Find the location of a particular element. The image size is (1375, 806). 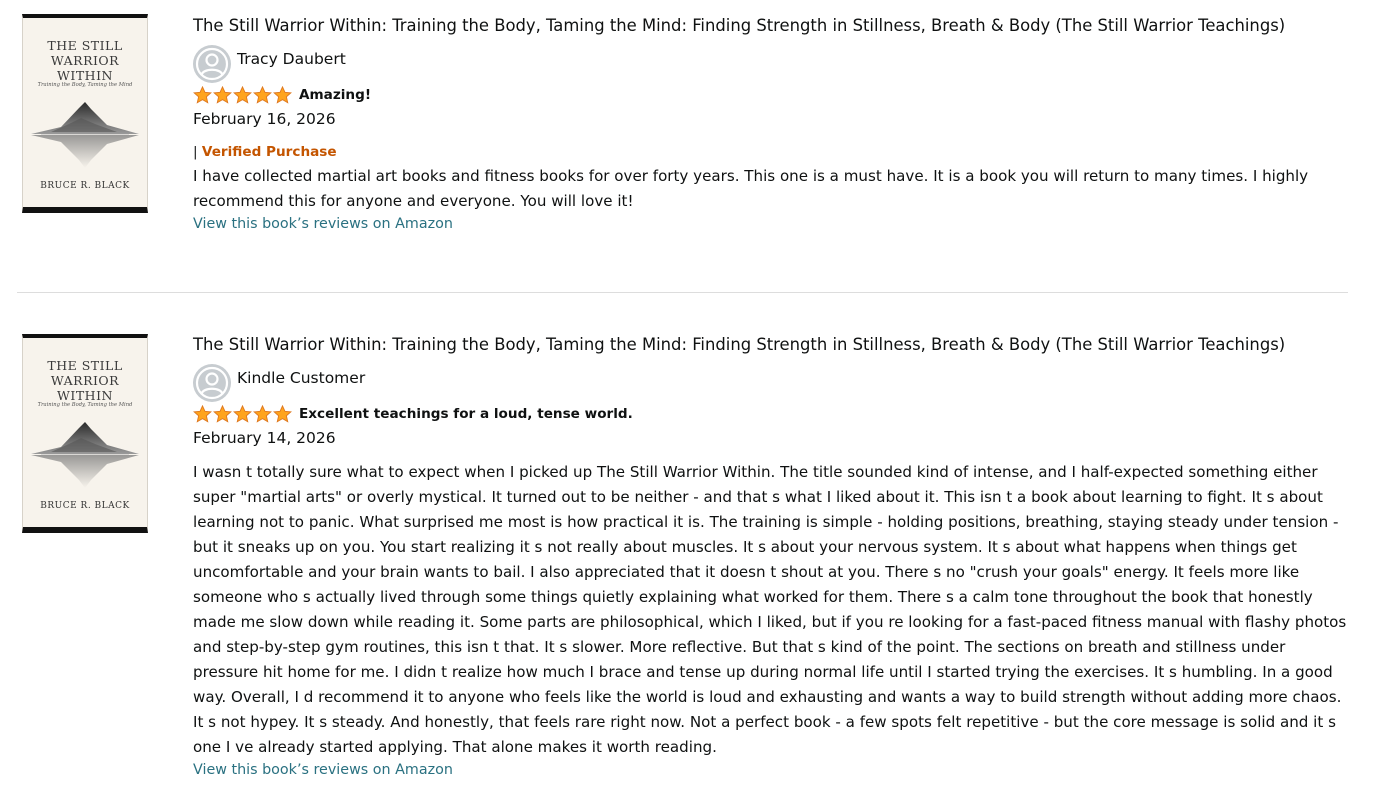

reviewer-profile: Tracy Daubert is located at coordinates (770, 64).